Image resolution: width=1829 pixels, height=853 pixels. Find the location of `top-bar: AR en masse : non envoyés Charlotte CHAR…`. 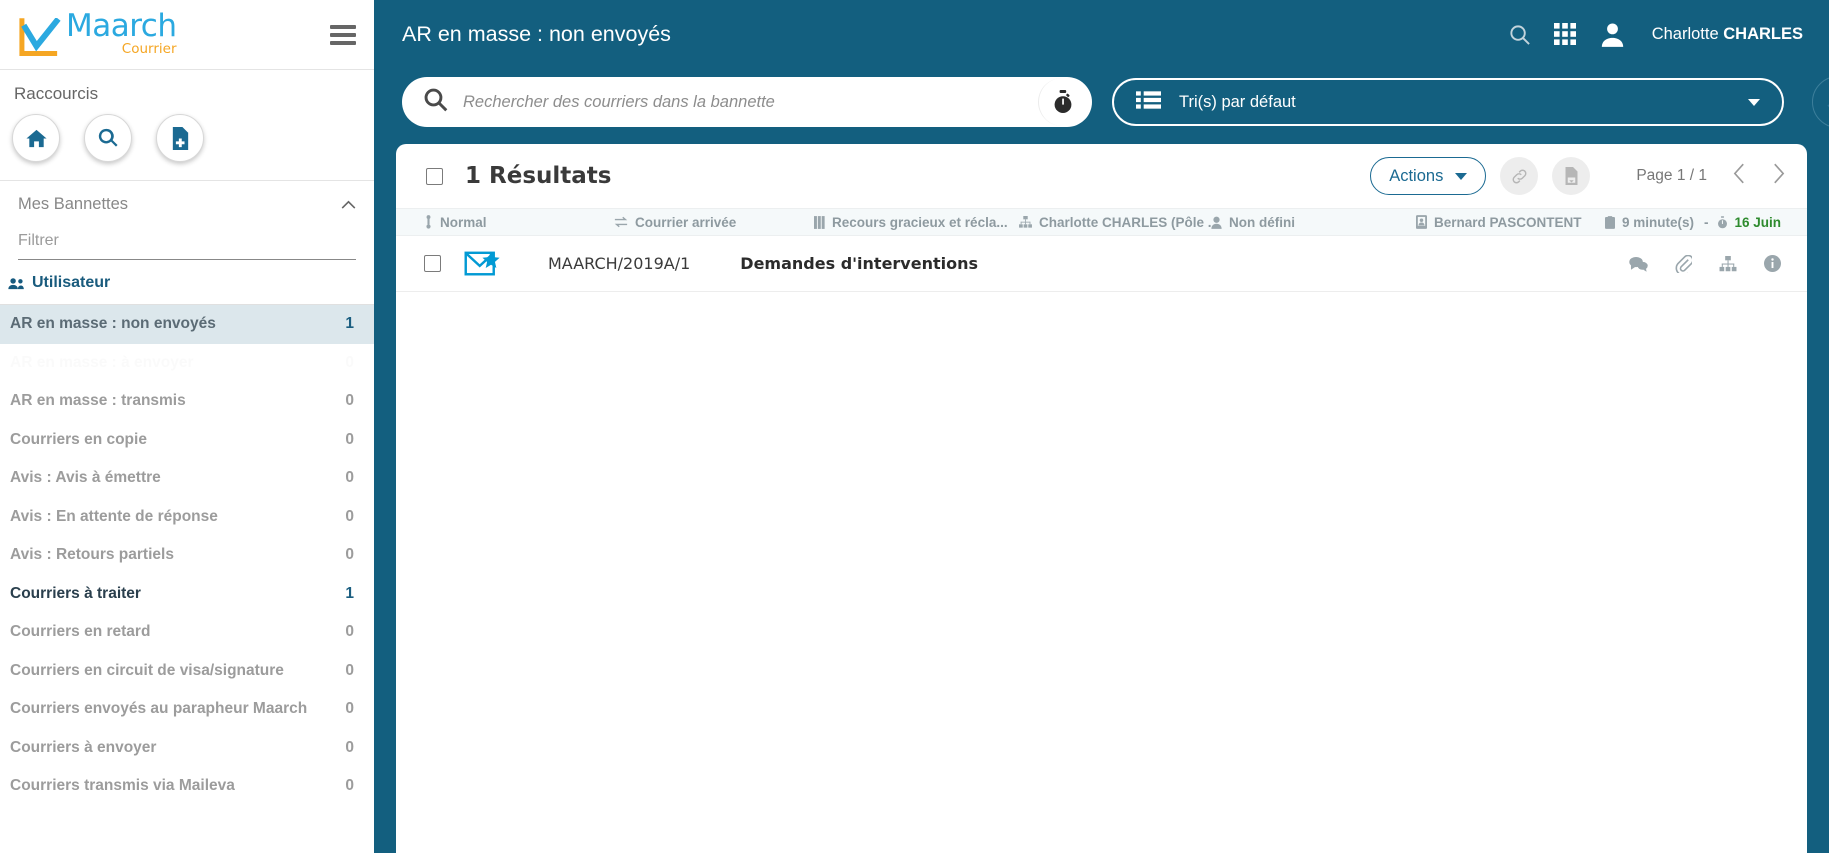

top-bar: AR en masse : non envoyés Charlotte CHAR… is located at coordinates (1101, 34).